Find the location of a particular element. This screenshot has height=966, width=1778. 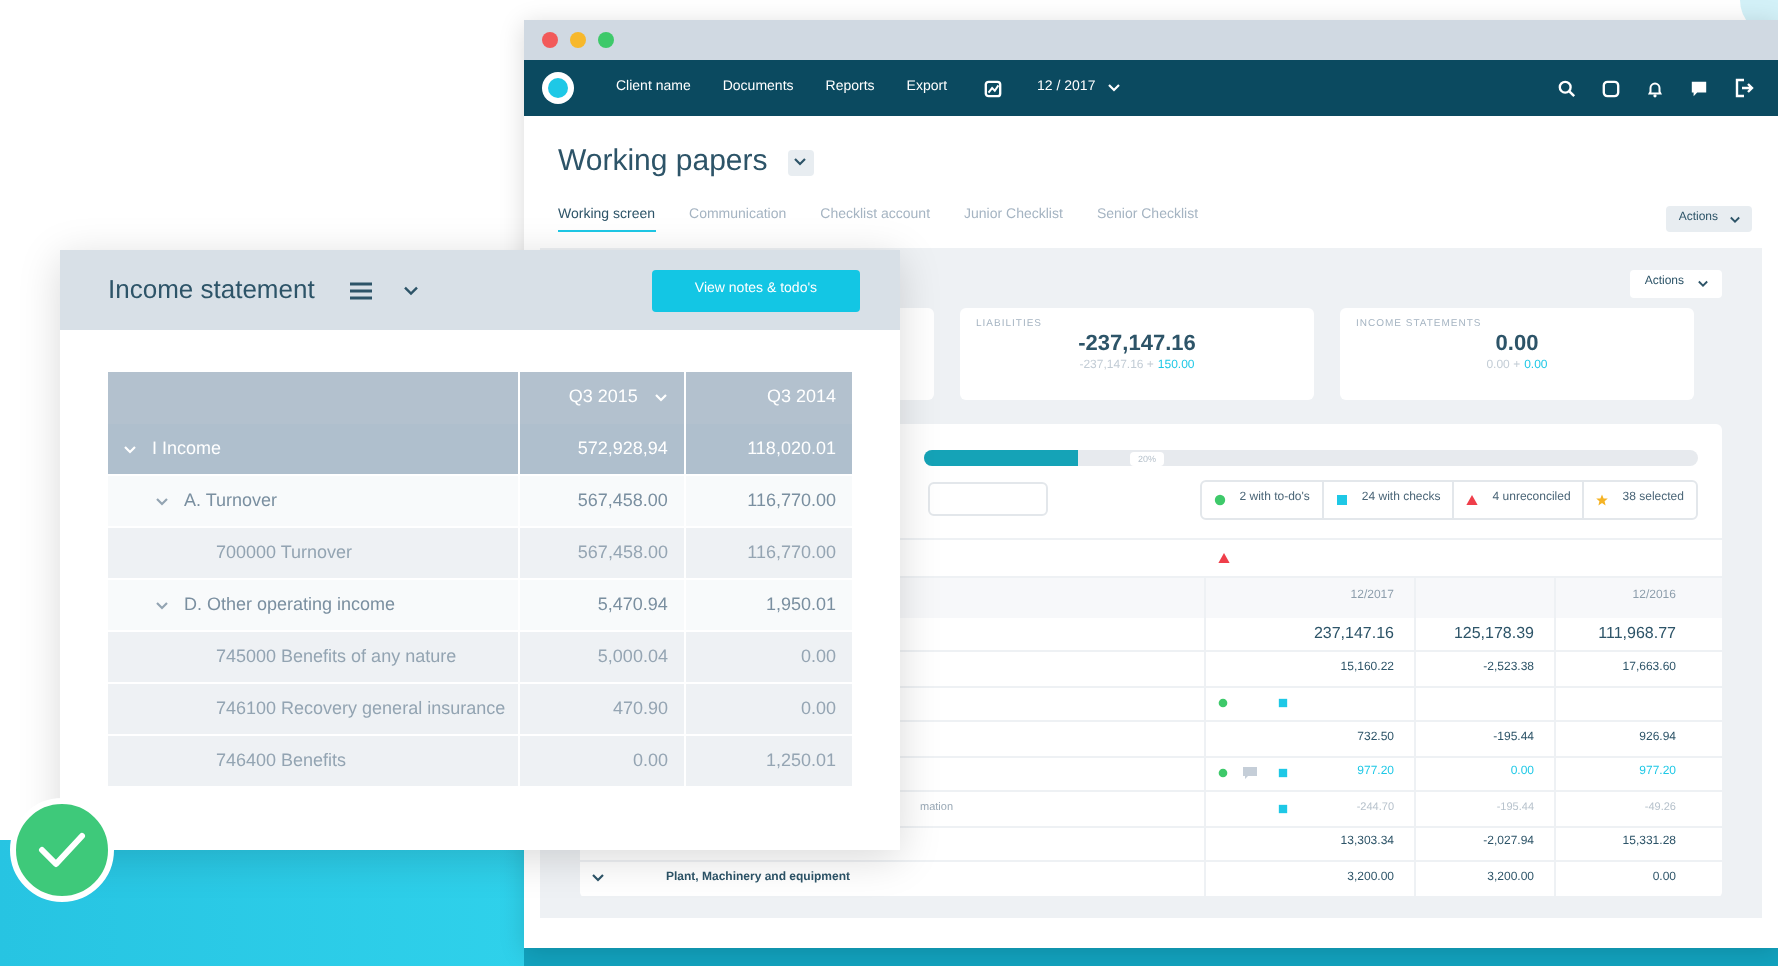

chat-icon is located at coordinates (1699, 88).